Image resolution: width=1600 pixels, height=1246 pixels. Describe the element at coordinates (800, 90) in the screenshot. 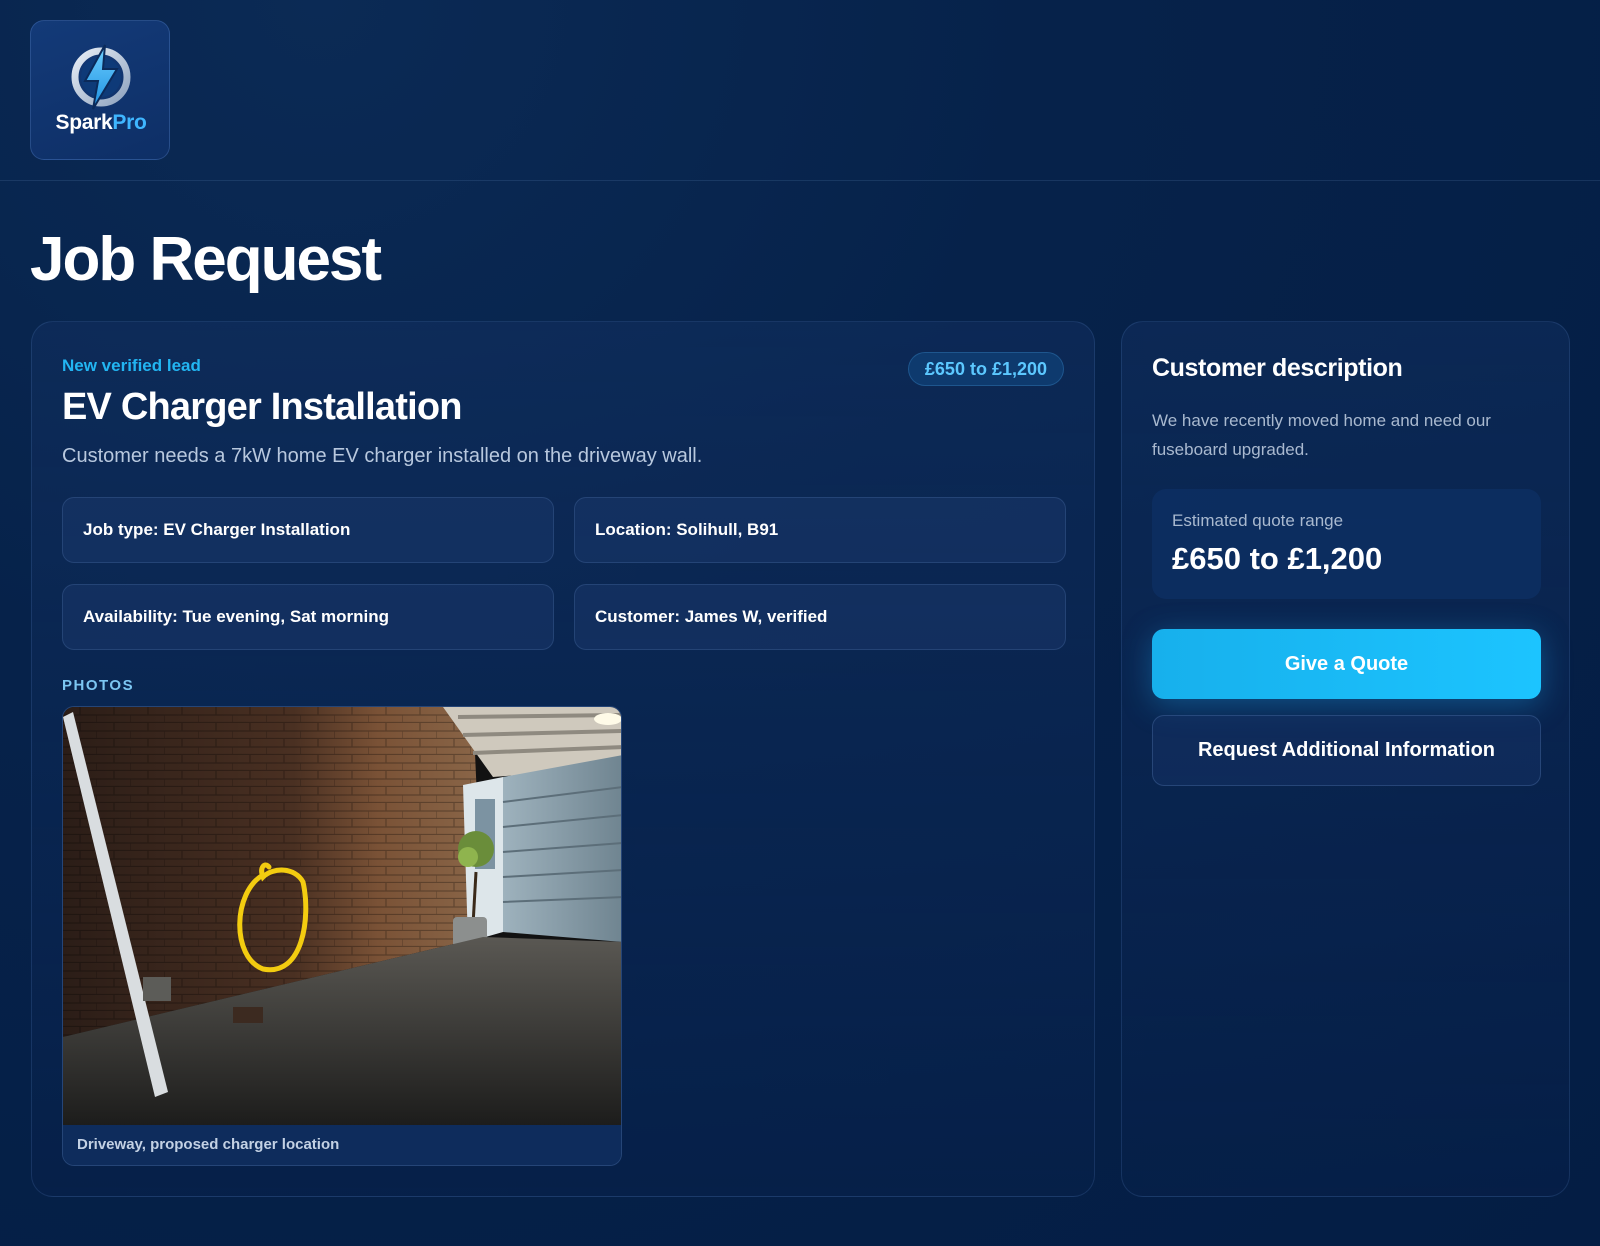

I see `top-bar: SparkPro` at that location.